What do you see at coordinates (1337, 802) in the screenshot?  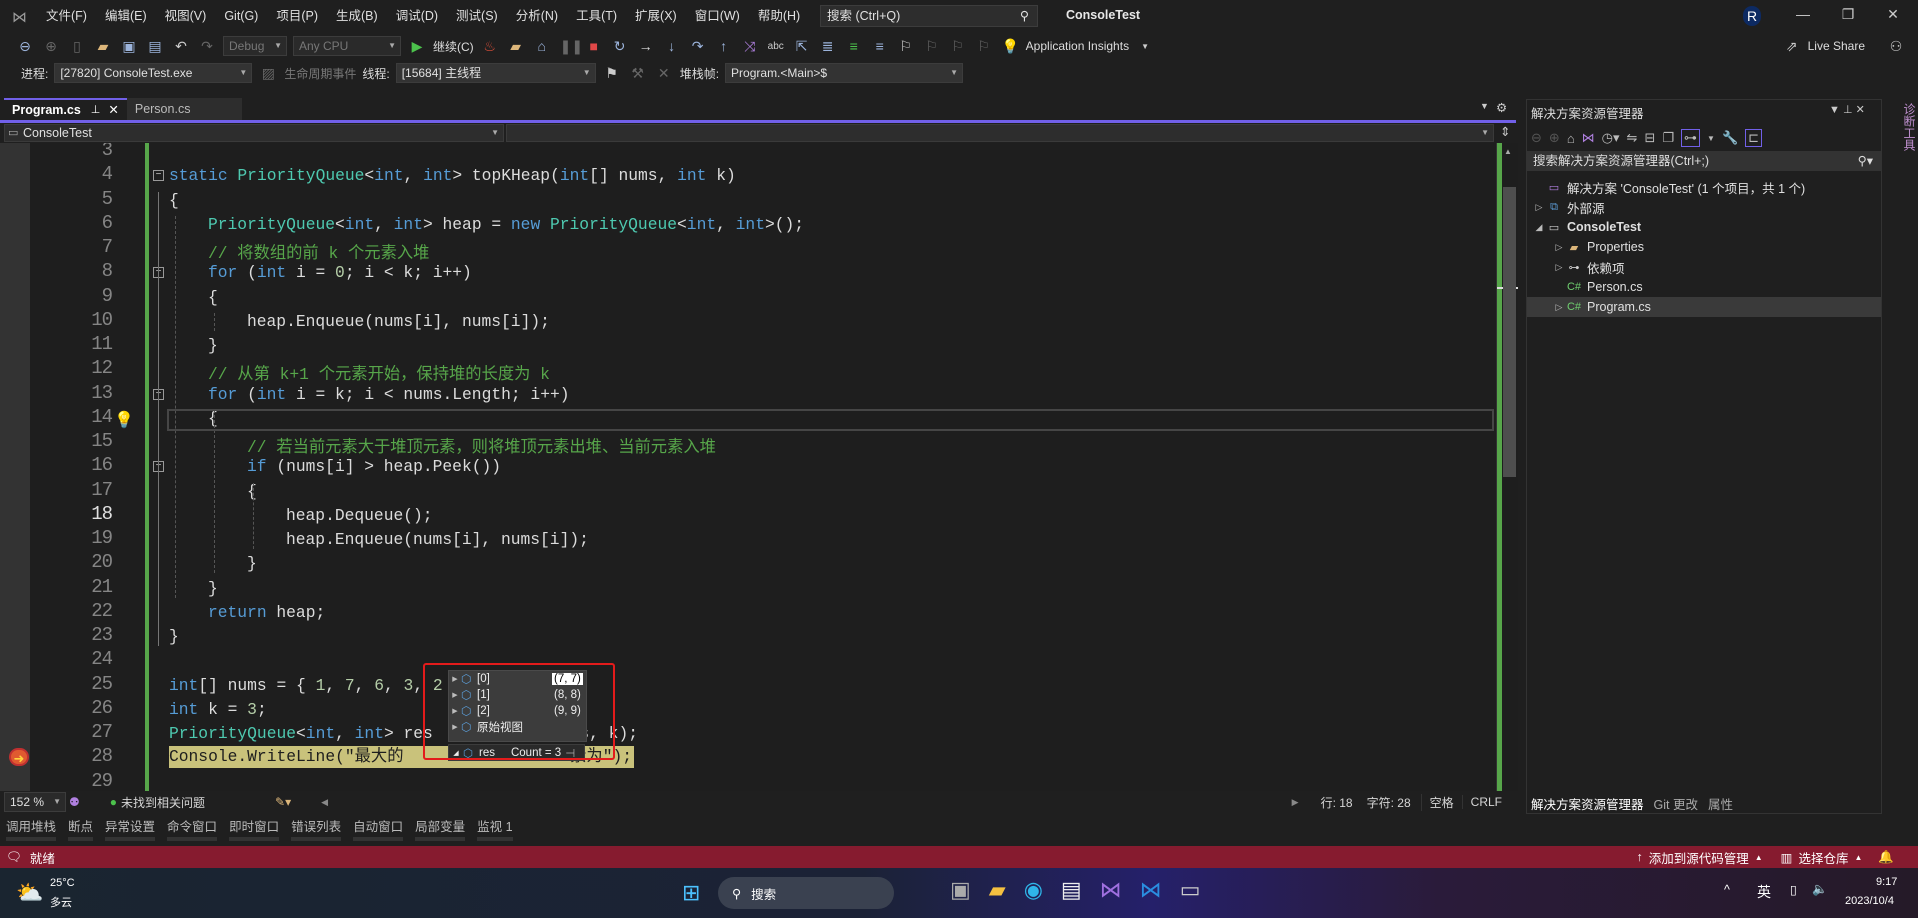 I see `line-number-status: 行: 18` at bounding box center [1337, 802].